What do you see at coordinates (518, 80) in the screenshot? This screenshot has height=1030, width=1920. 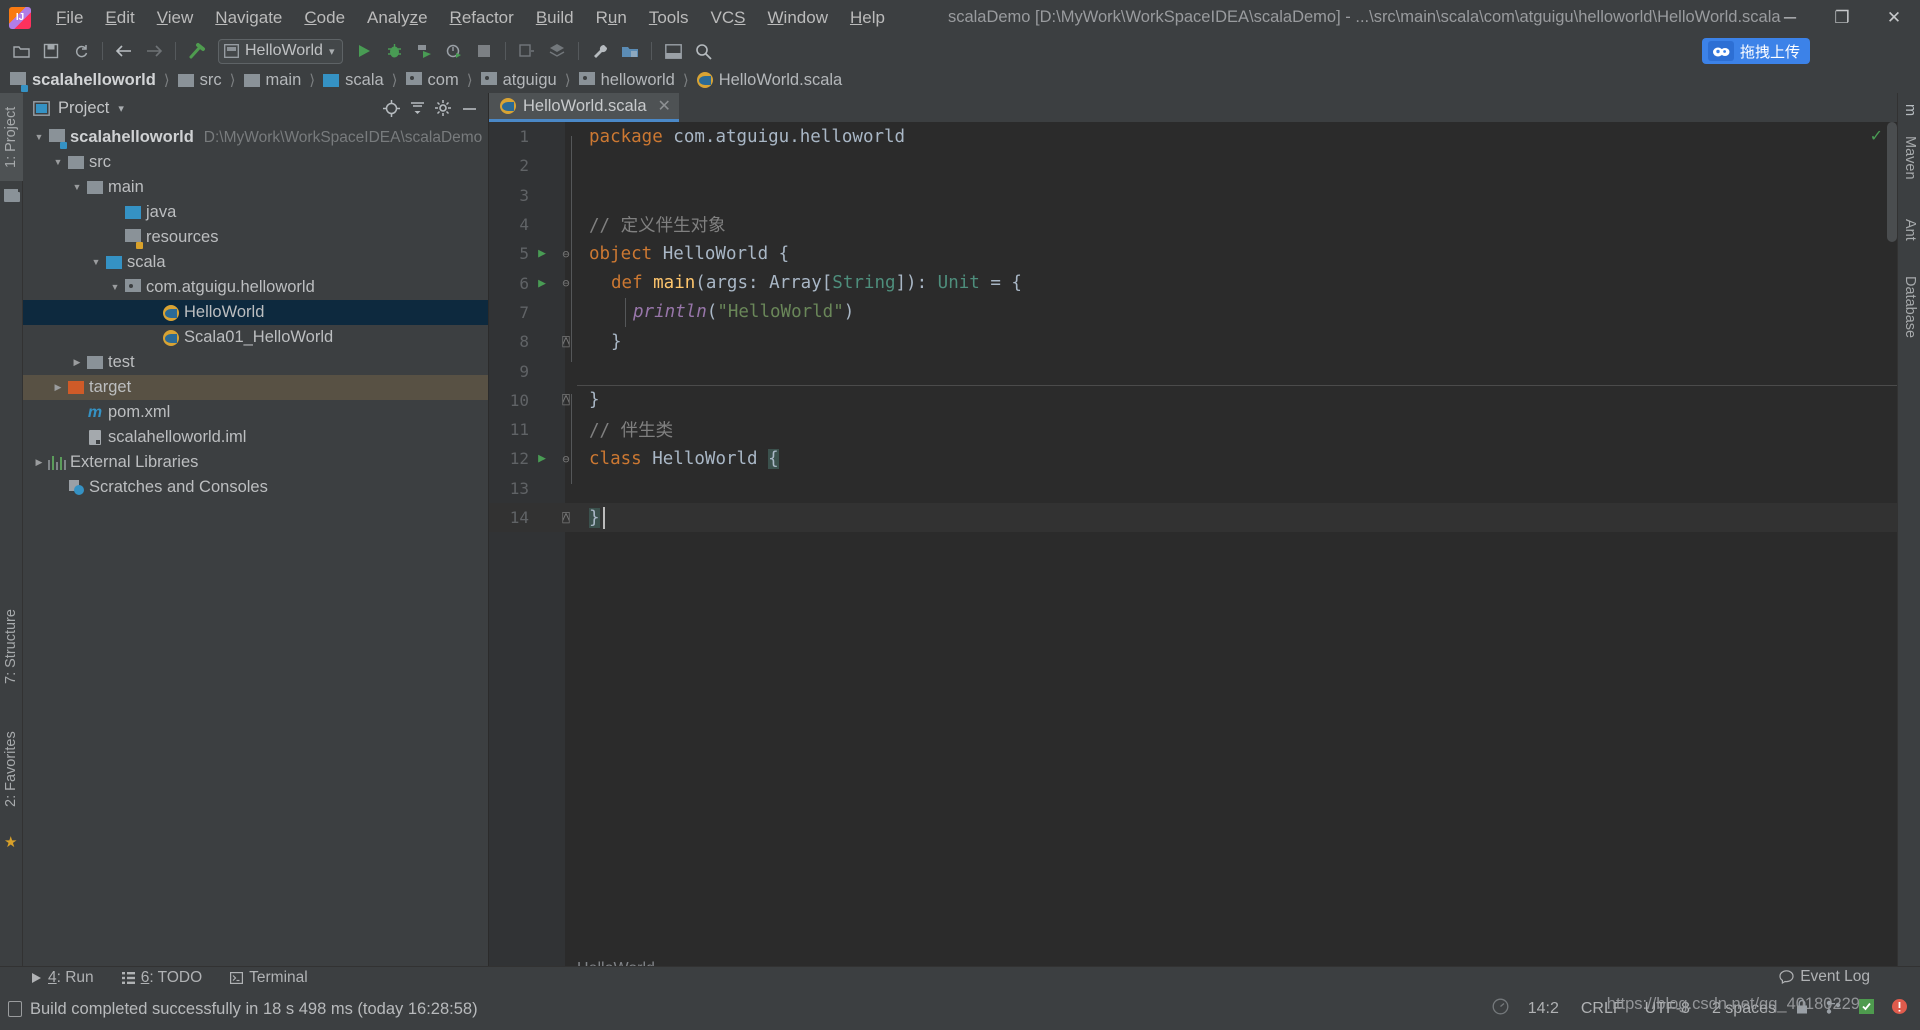 I see `breadcrumb-item-atguigu: atguigu` at bounding box center [518, 80].